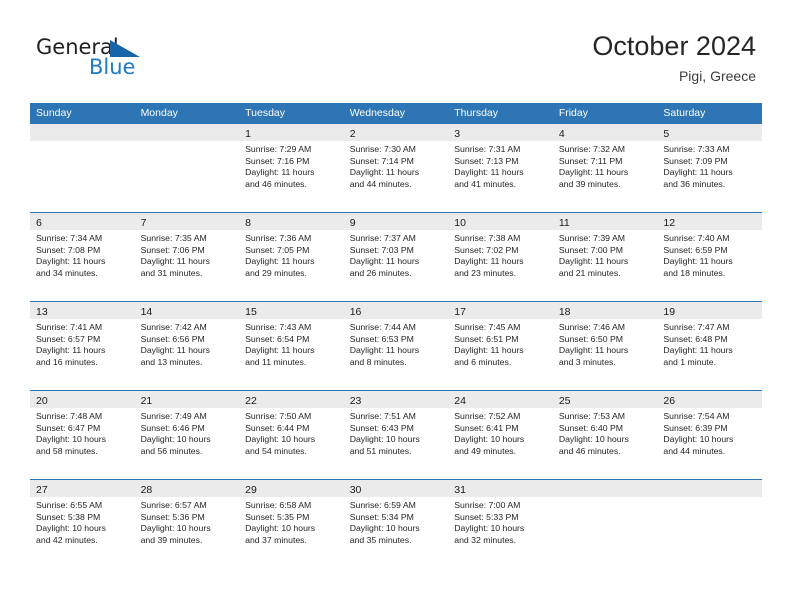  I want to click on sunset-text: Sunset: 6:50 PM, so click(591, 338).